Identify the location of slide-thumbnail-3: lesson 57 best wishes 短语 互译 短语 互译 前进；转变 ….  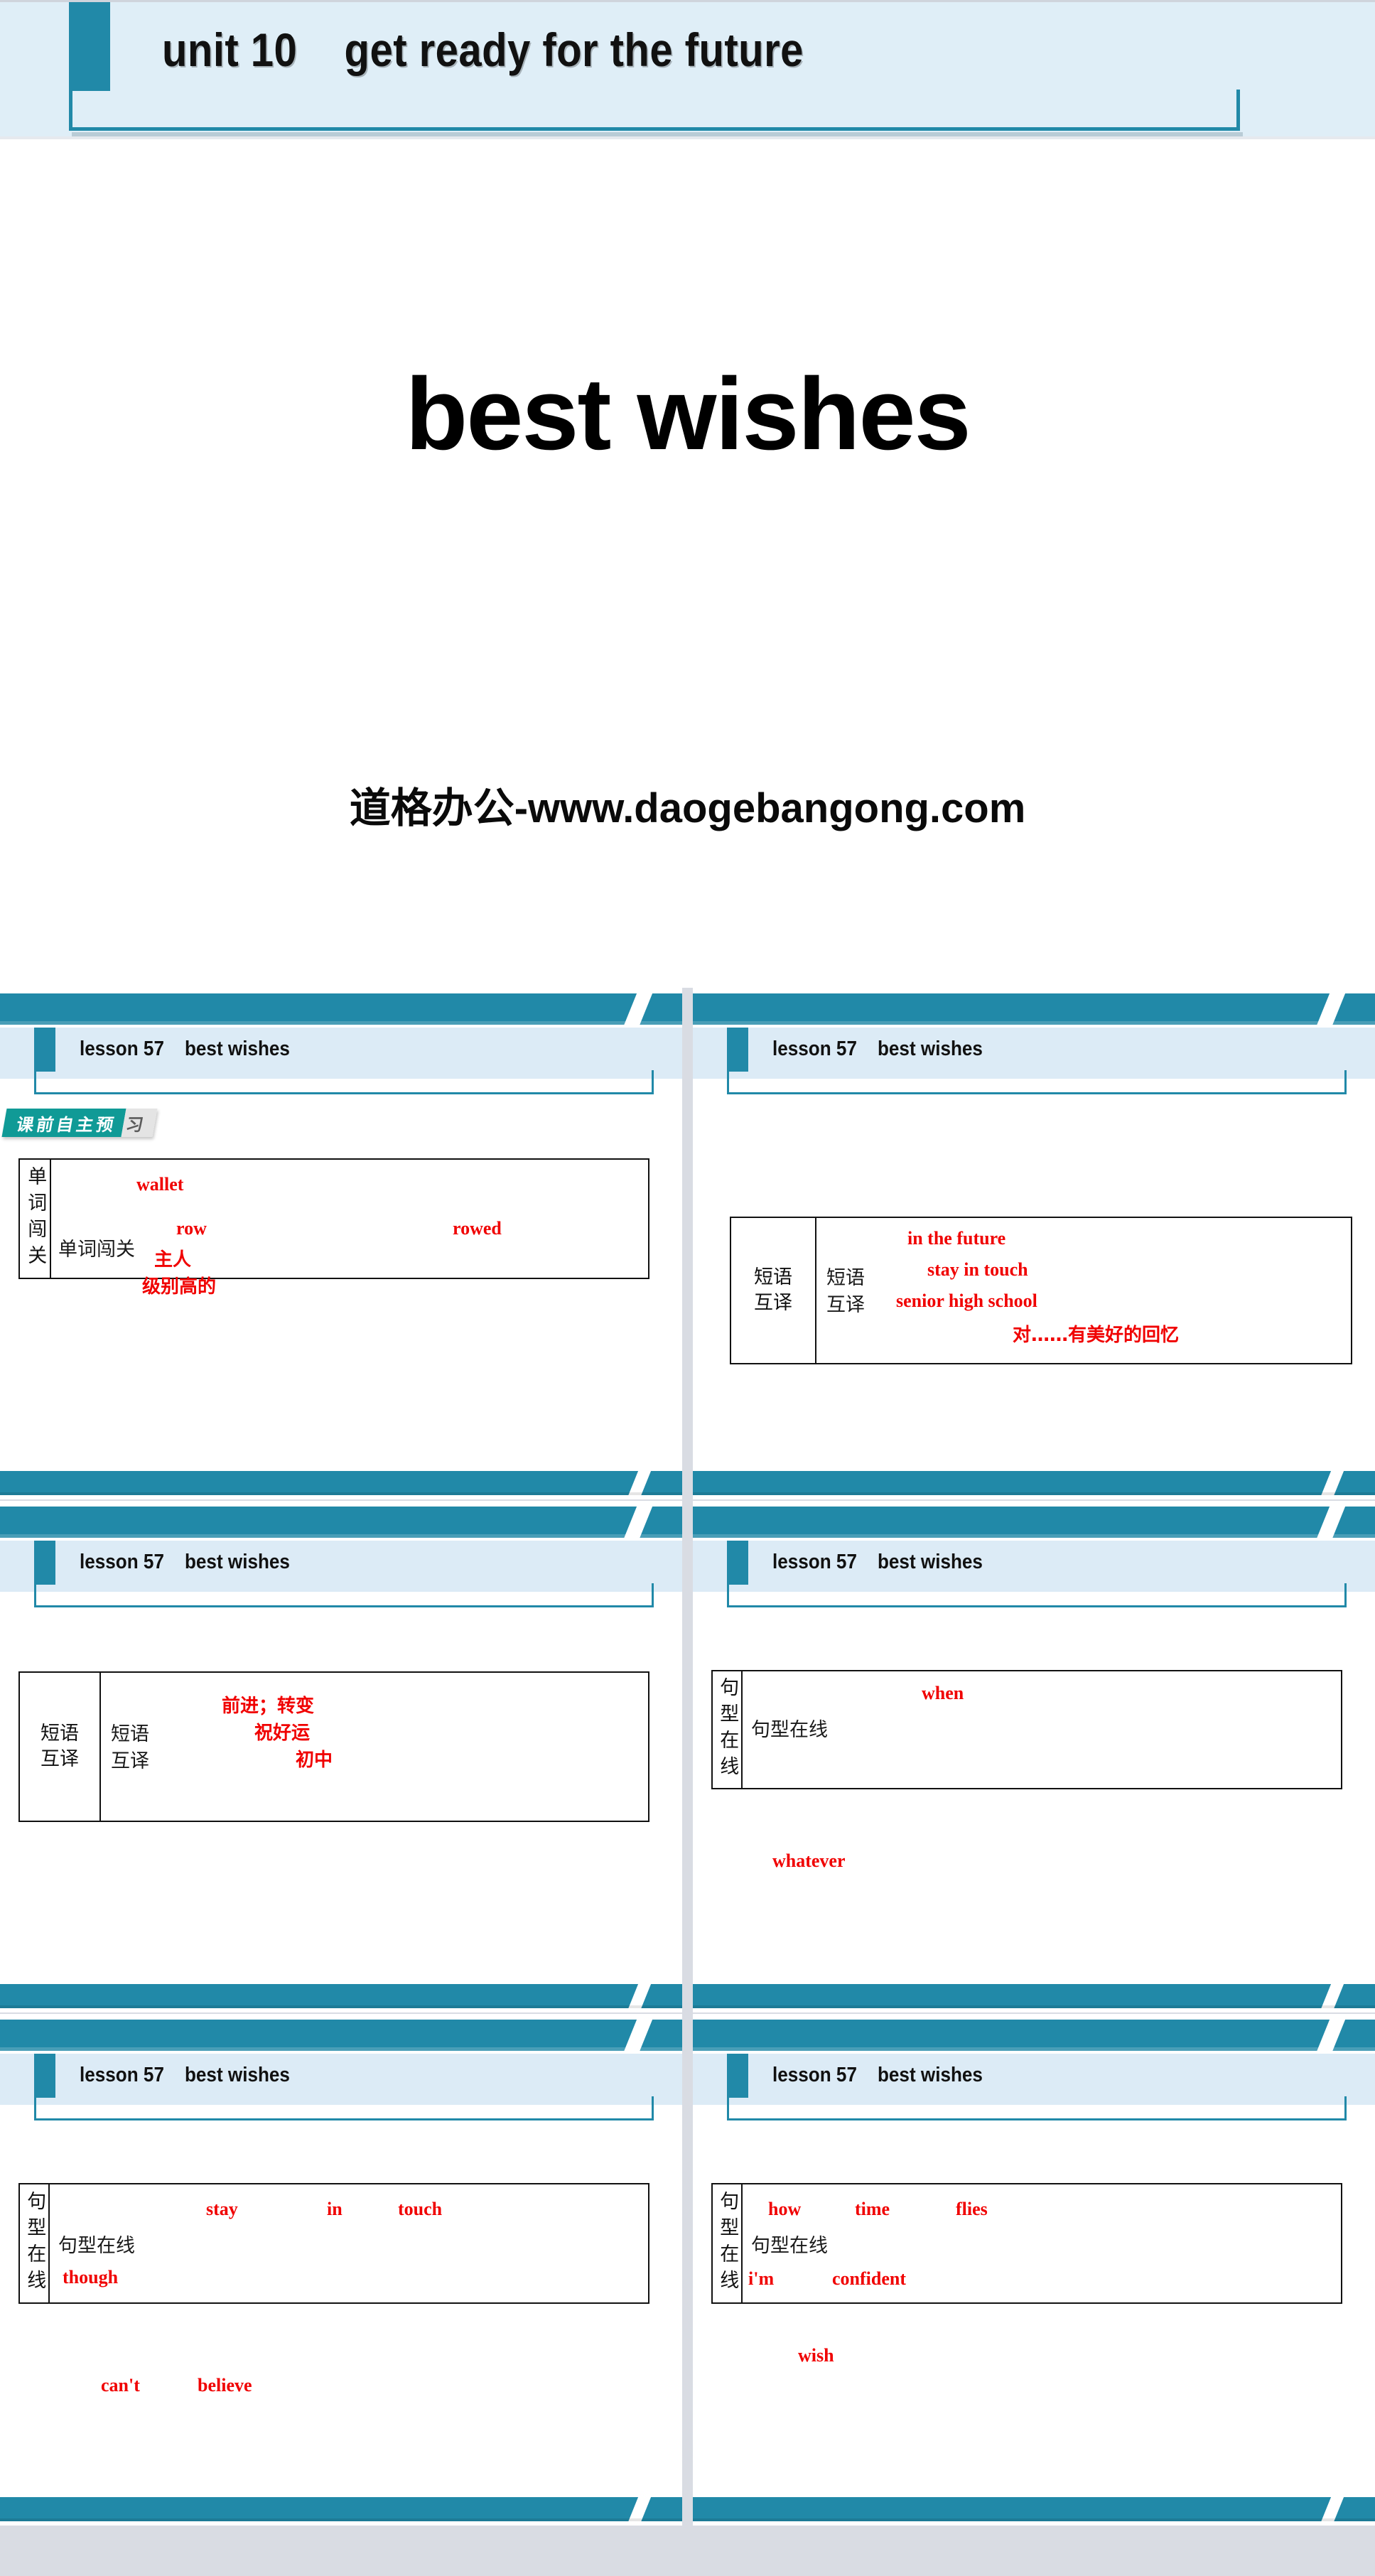
(341, 1757).